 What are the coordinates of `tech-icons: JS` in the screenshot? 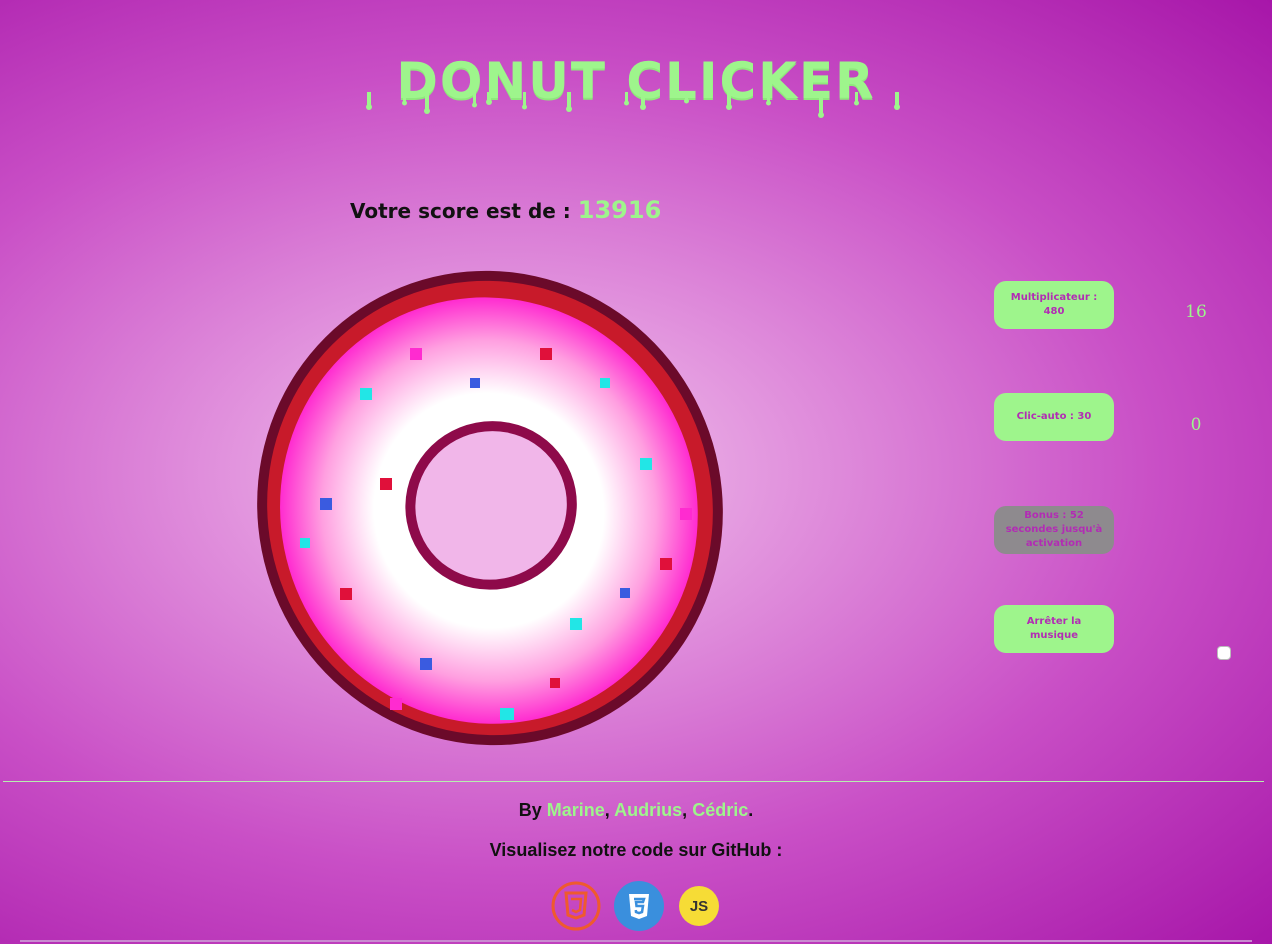 It's located at (636, 907).